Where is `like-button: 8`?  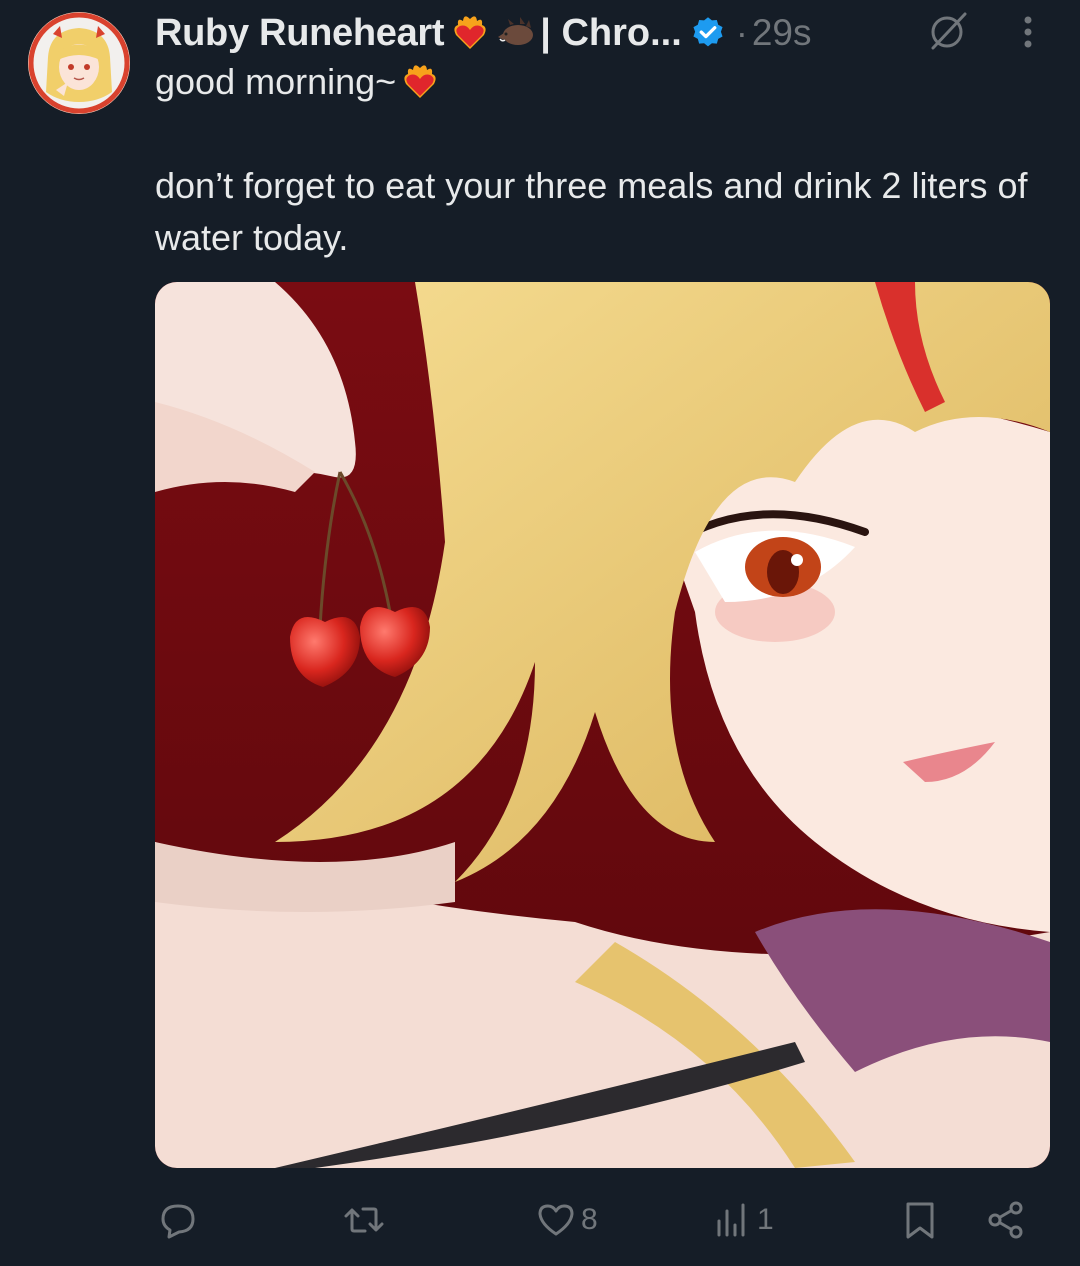
like-button: 8 is located at coordinates (566, 1220).